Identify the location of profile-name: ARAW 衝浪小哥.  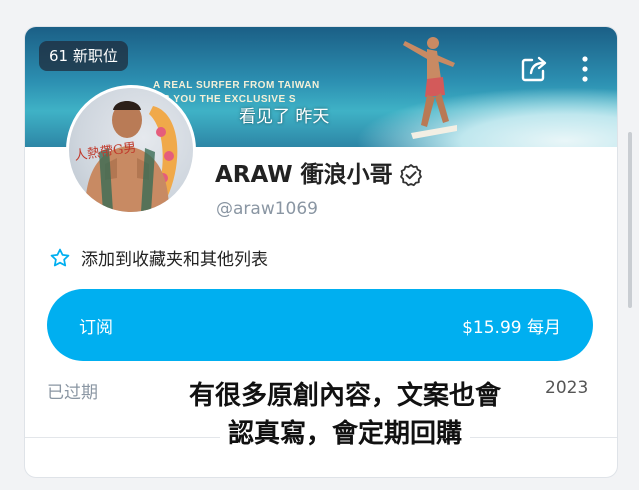
(319, 175).